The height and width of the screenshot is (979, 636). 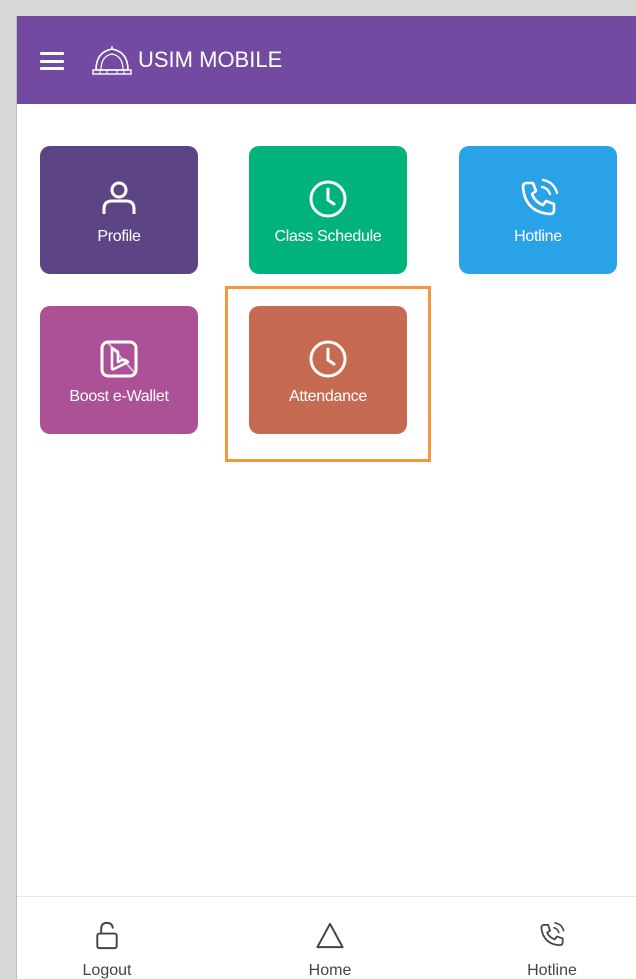 I want to click on hotline-tile: Hotline, so click(x=538, y=210).